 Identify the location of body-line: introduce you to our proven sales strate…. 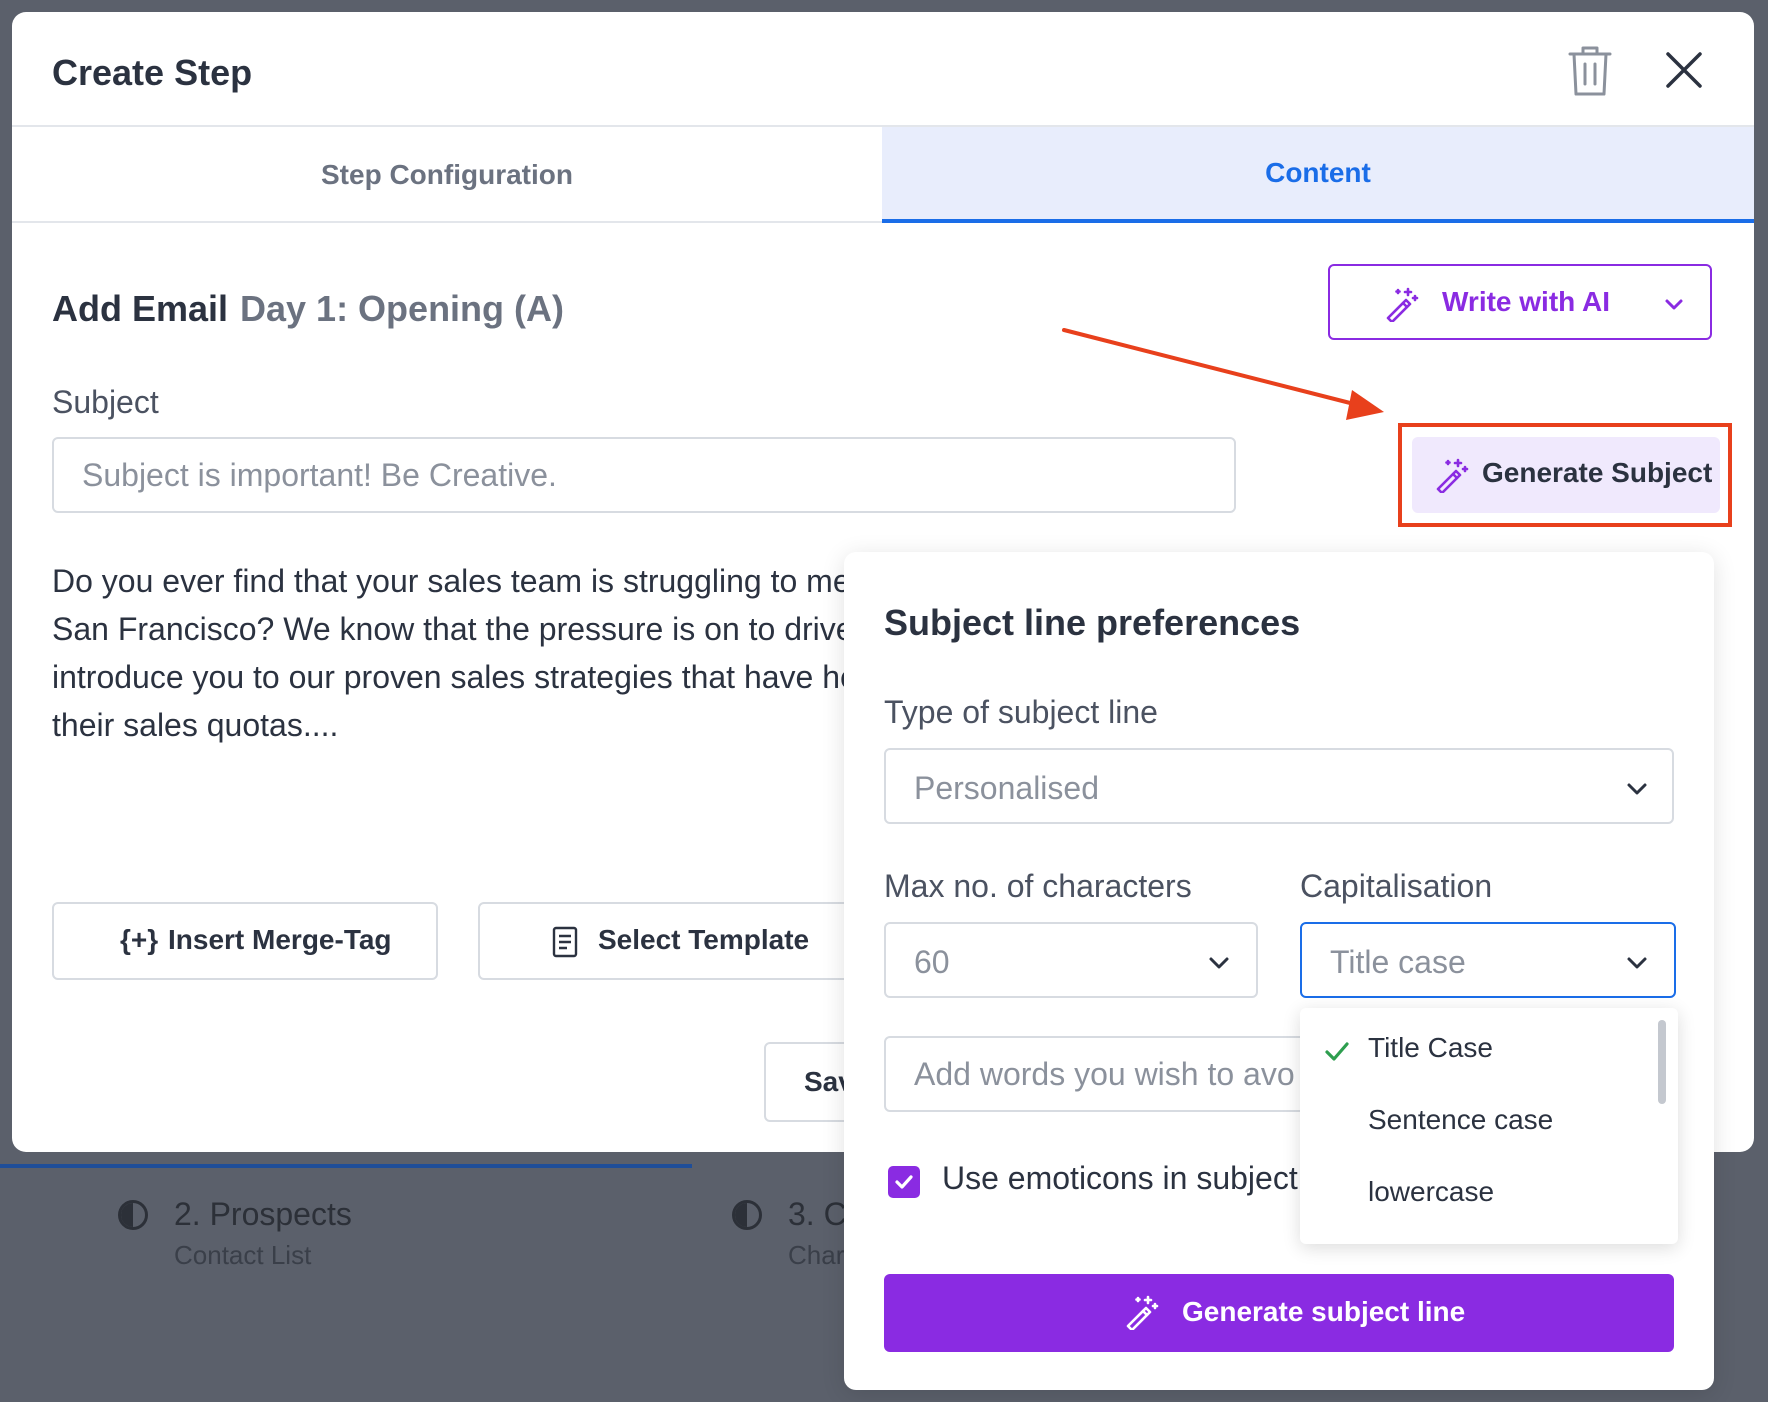
(452, 677).